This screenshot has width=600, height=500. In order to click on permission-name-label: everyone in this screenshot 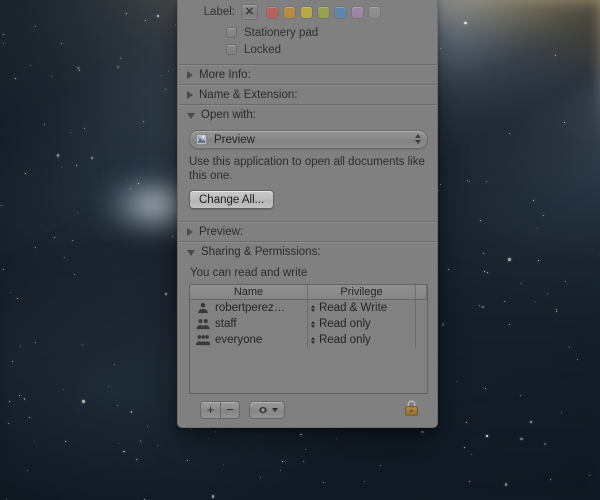, I will do `click(239, 340)`.